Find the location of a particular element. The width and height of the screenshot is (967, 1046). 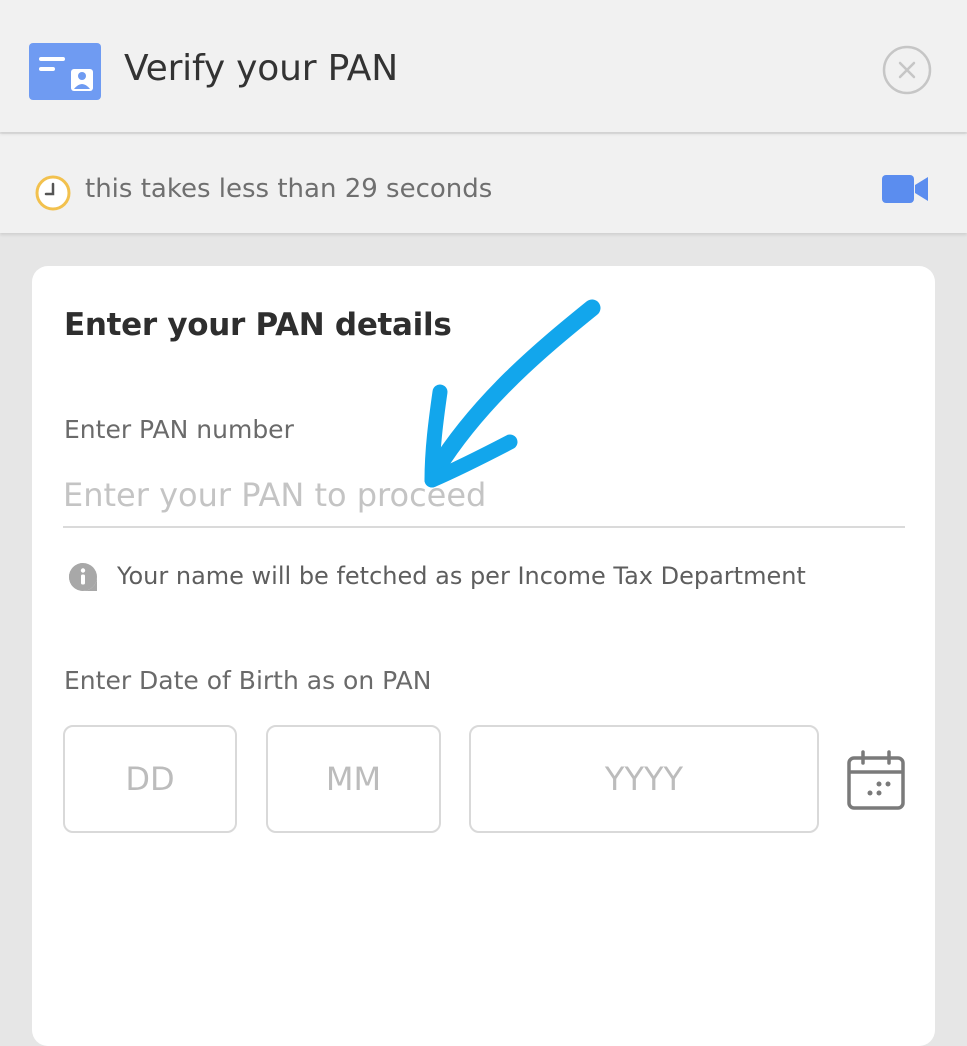

dob-label: Enter Date of Birth as on PAN is located at coordinates (248, 680).